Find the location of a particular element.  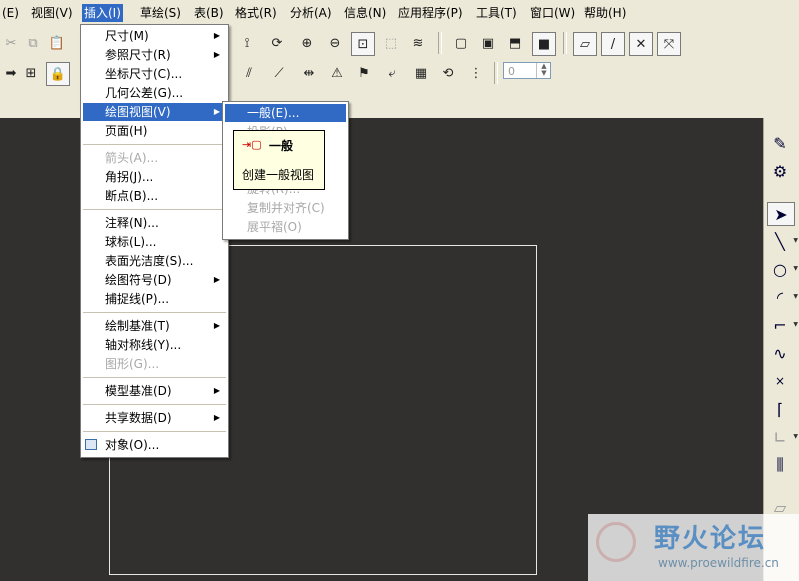

submenu-item-copy-align: 复制并对齐(C) is located at coordinates (285, 208).